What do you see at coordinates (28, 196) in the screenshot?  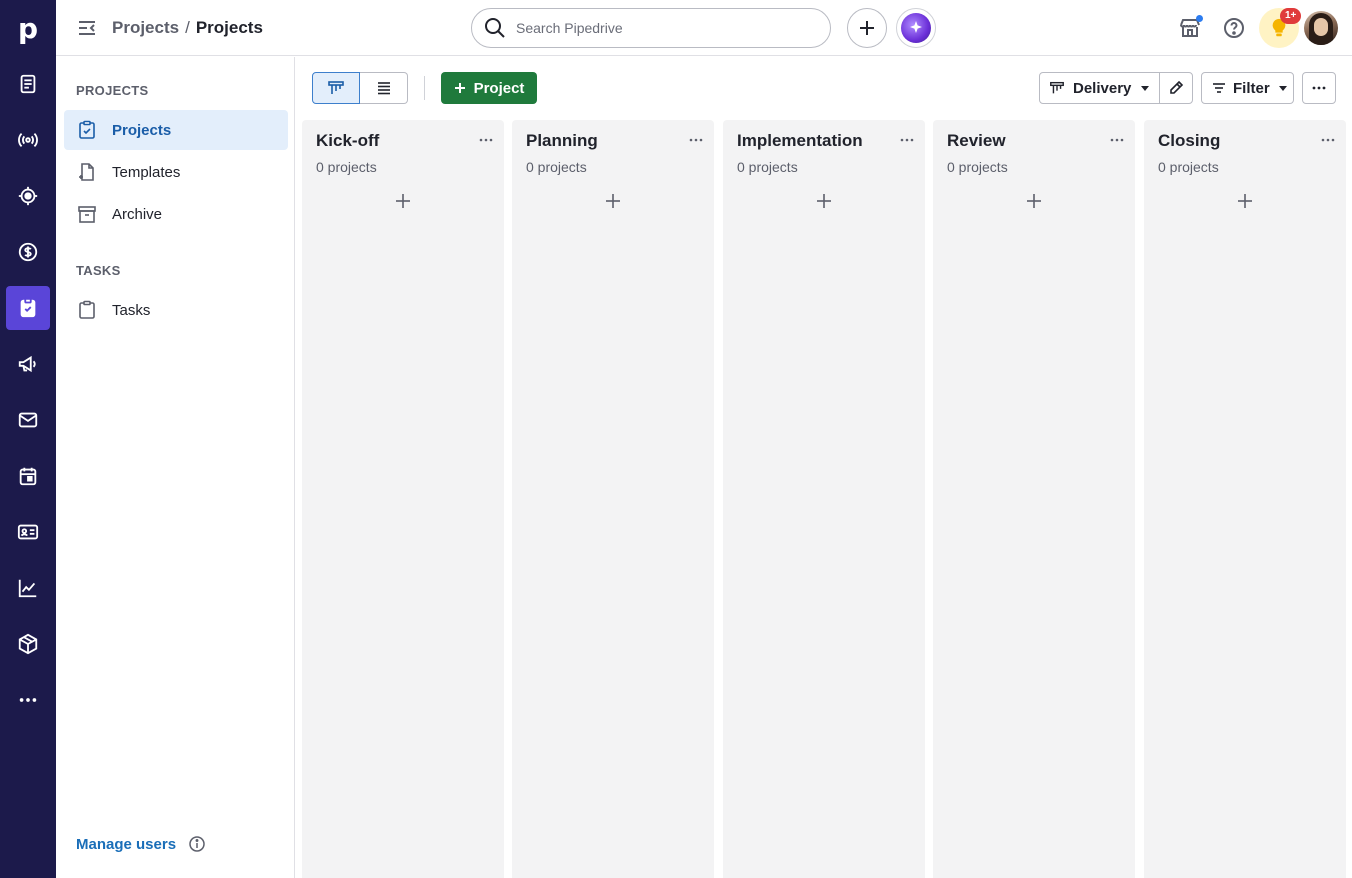 I see `target-icon` at bounding box center [28, 196].